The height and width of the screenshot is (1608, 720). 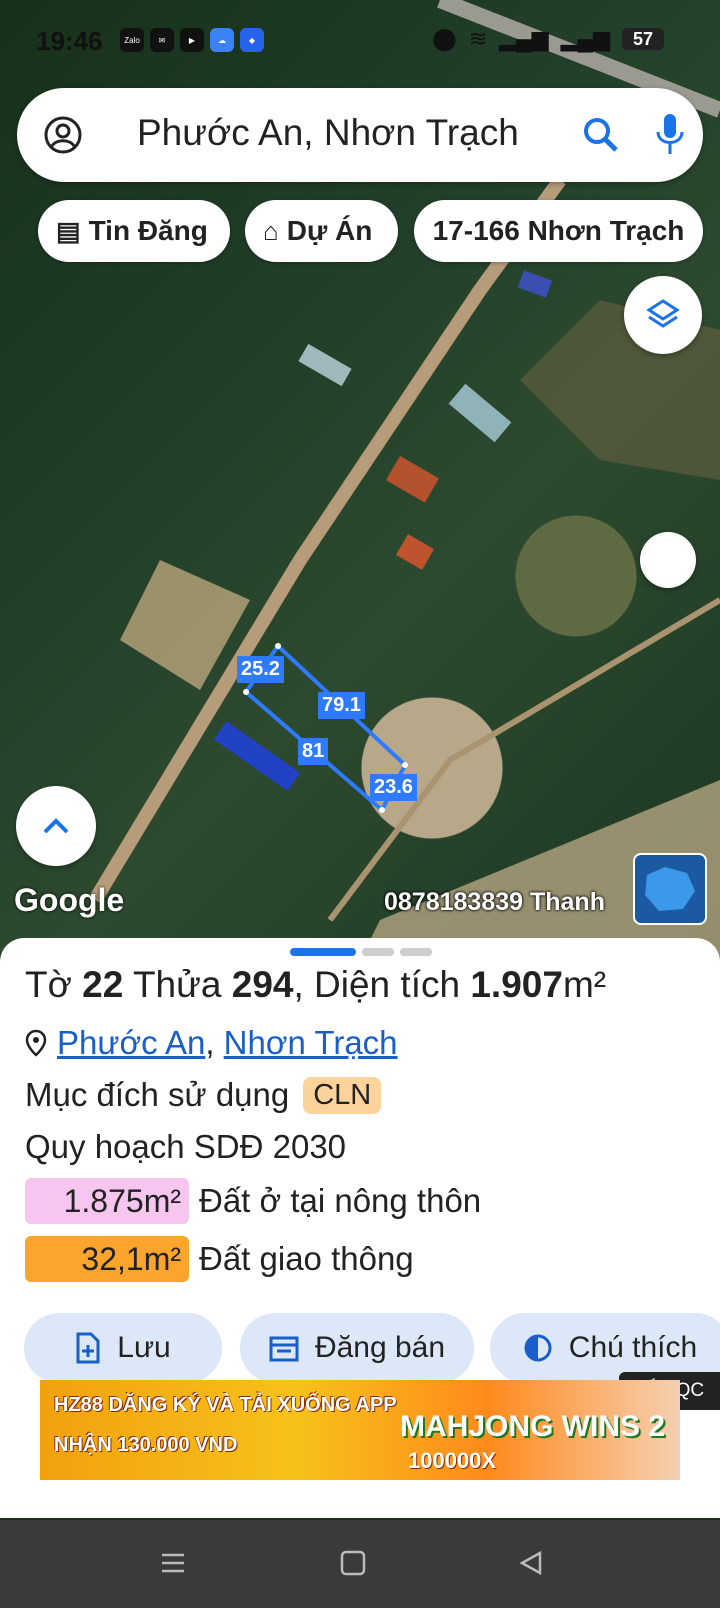 I want to click on district-minimap, so click(x=670, y=889).